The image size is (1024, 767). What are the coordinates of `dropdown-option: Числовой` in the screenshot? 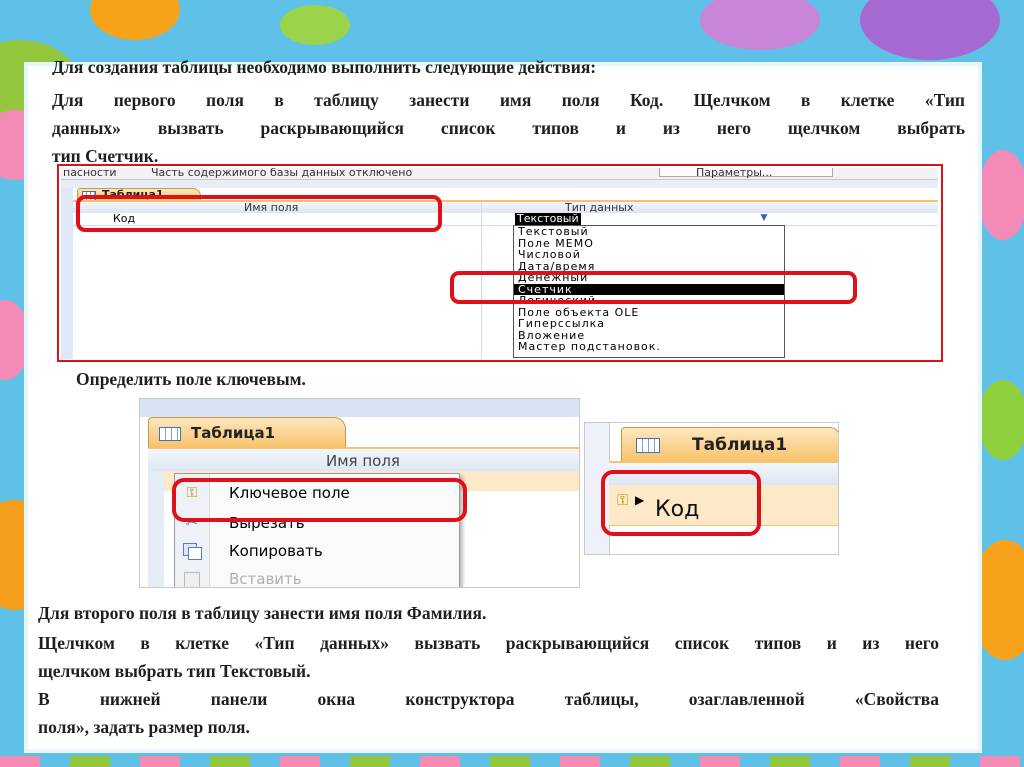 It's located at (649, 255).